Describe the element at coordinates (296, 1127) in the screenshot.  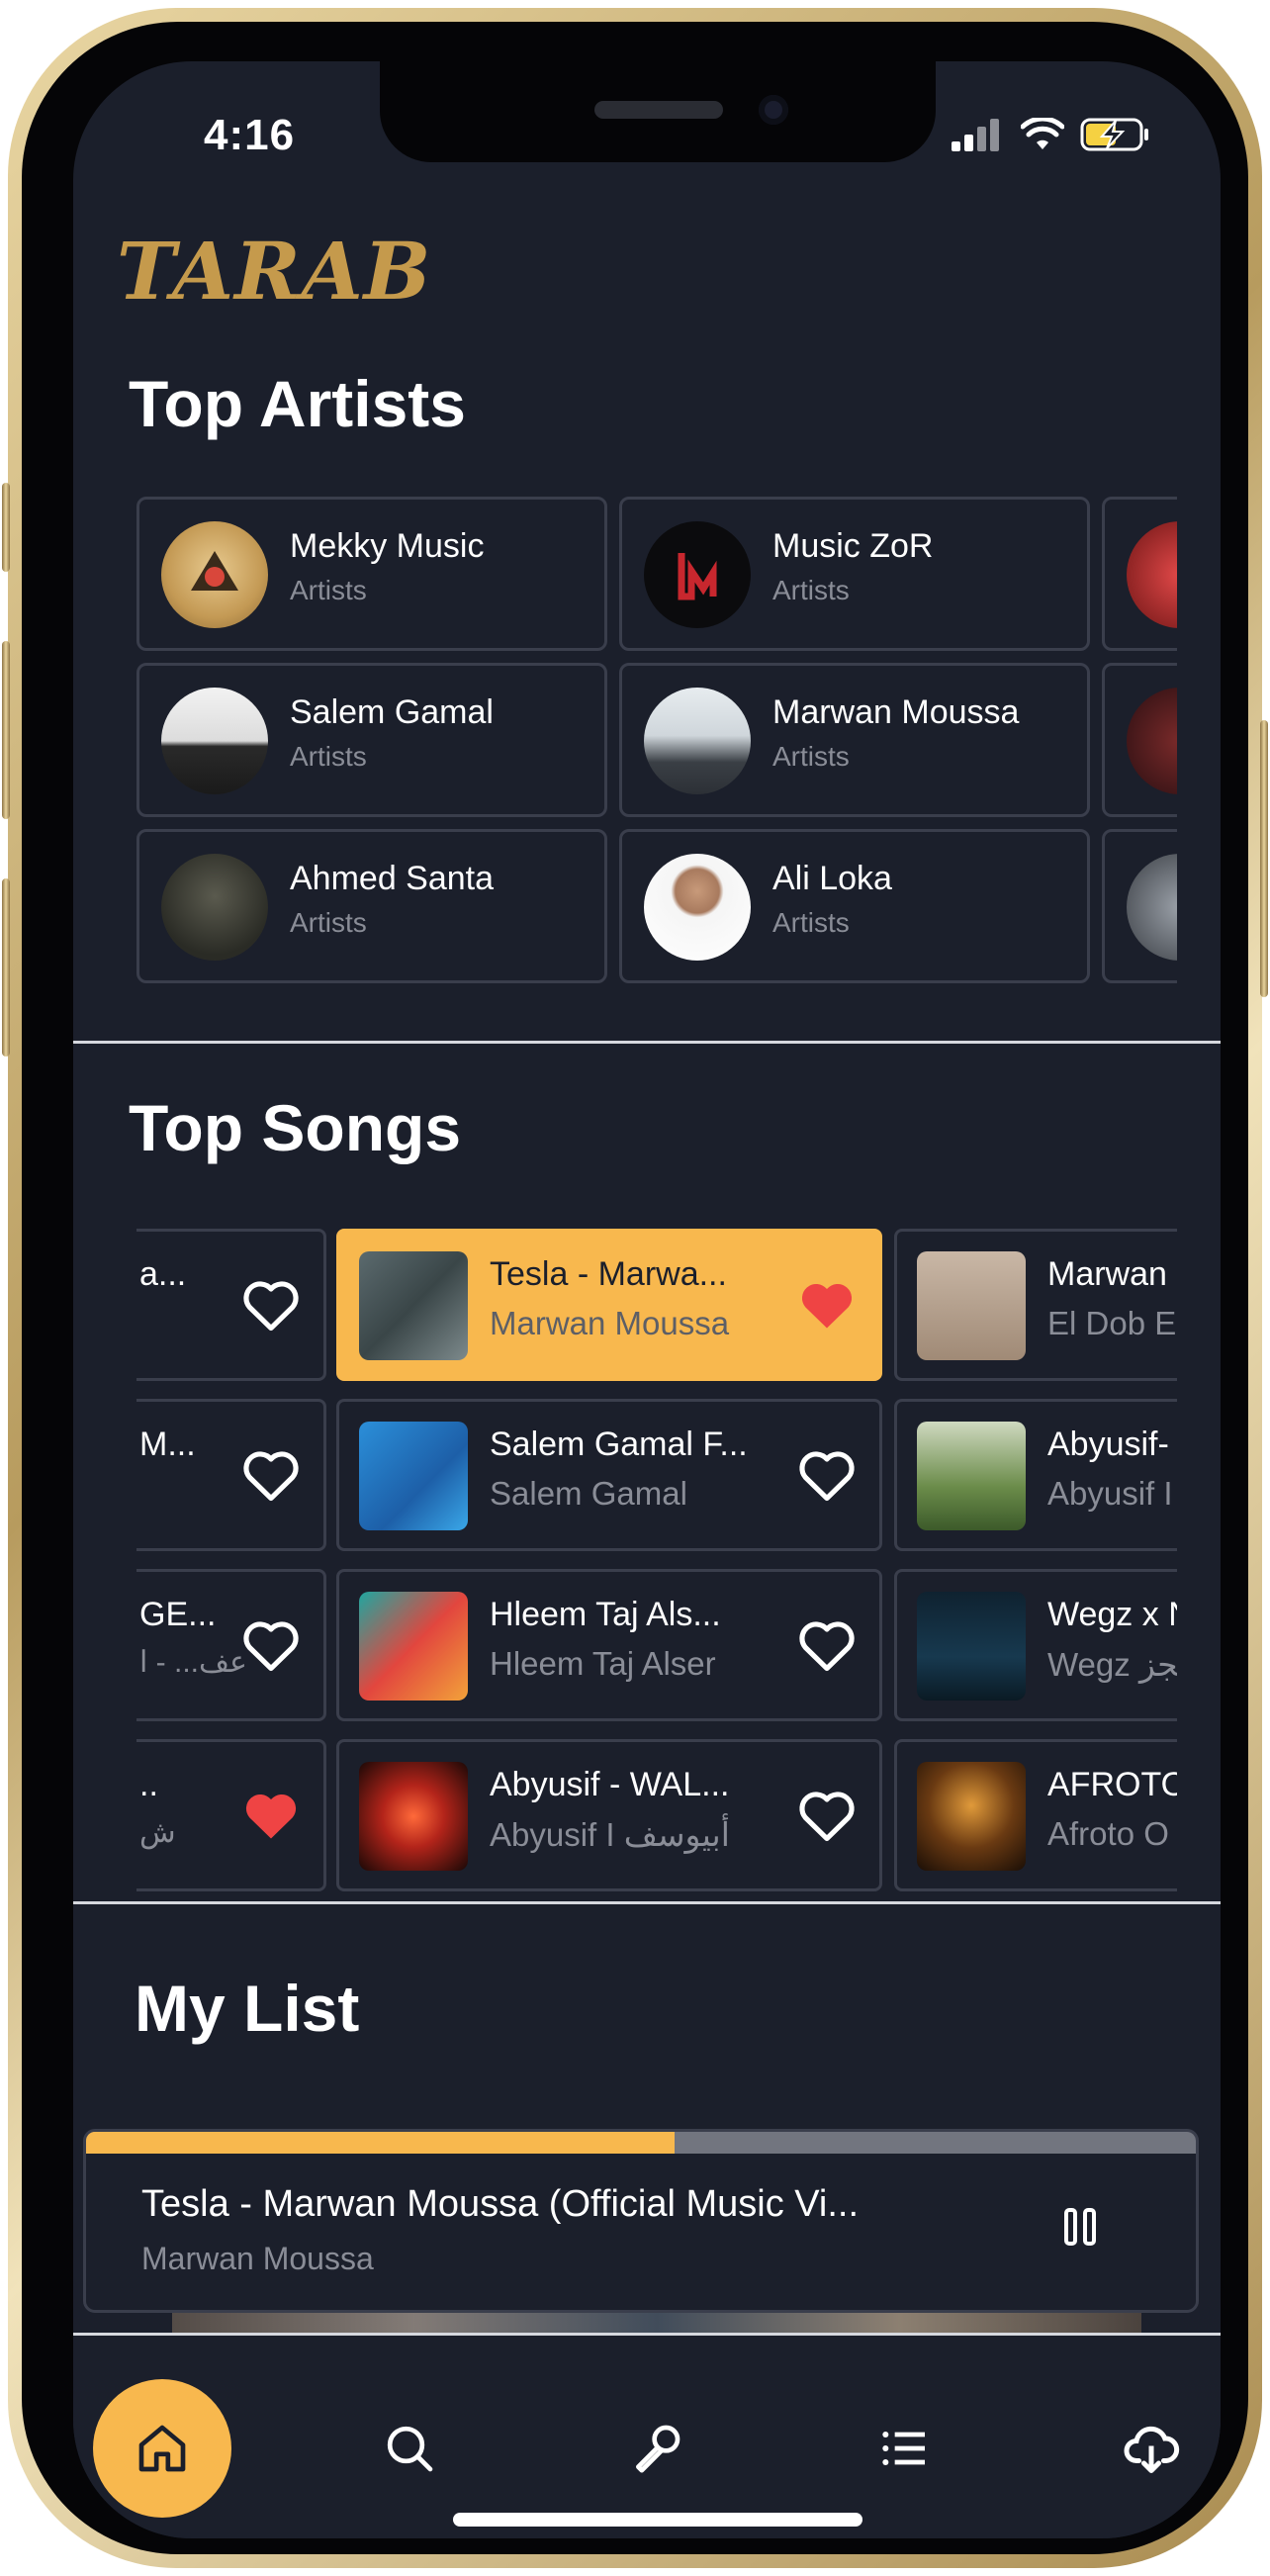
I see `top-songs-title: Top Songs` at that location.